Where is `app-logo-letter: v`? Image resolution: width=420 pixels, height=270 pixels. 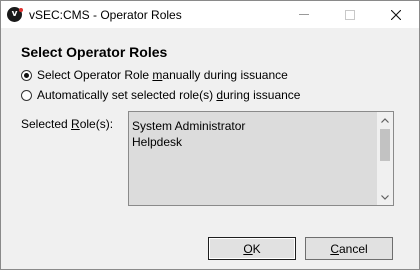 app-logo-letter: v is located at coordinates (14, 14).